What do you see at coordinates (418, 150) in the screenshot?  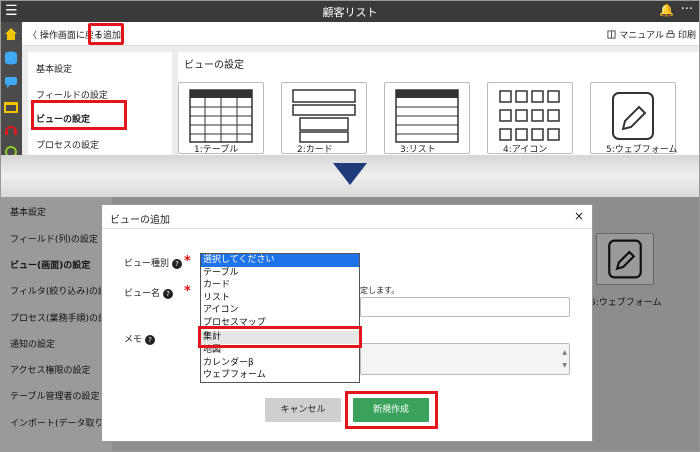 I see `view-label-list: 3:リスト` at bounding box center [418, 150].